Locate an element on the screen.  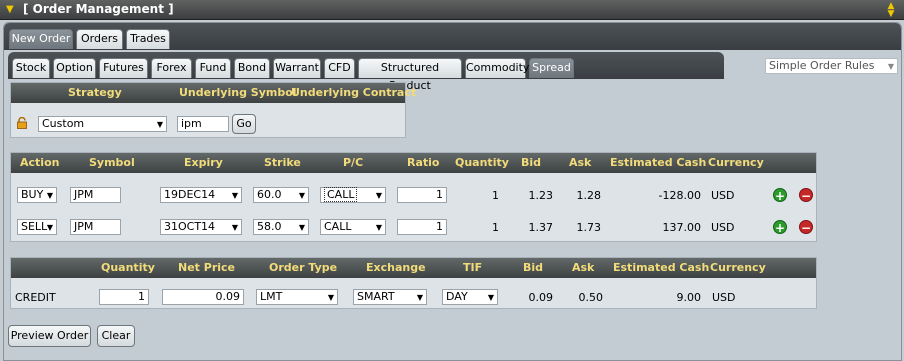
strategy-select: Custom ▼ is located at coordinates (102, 124).